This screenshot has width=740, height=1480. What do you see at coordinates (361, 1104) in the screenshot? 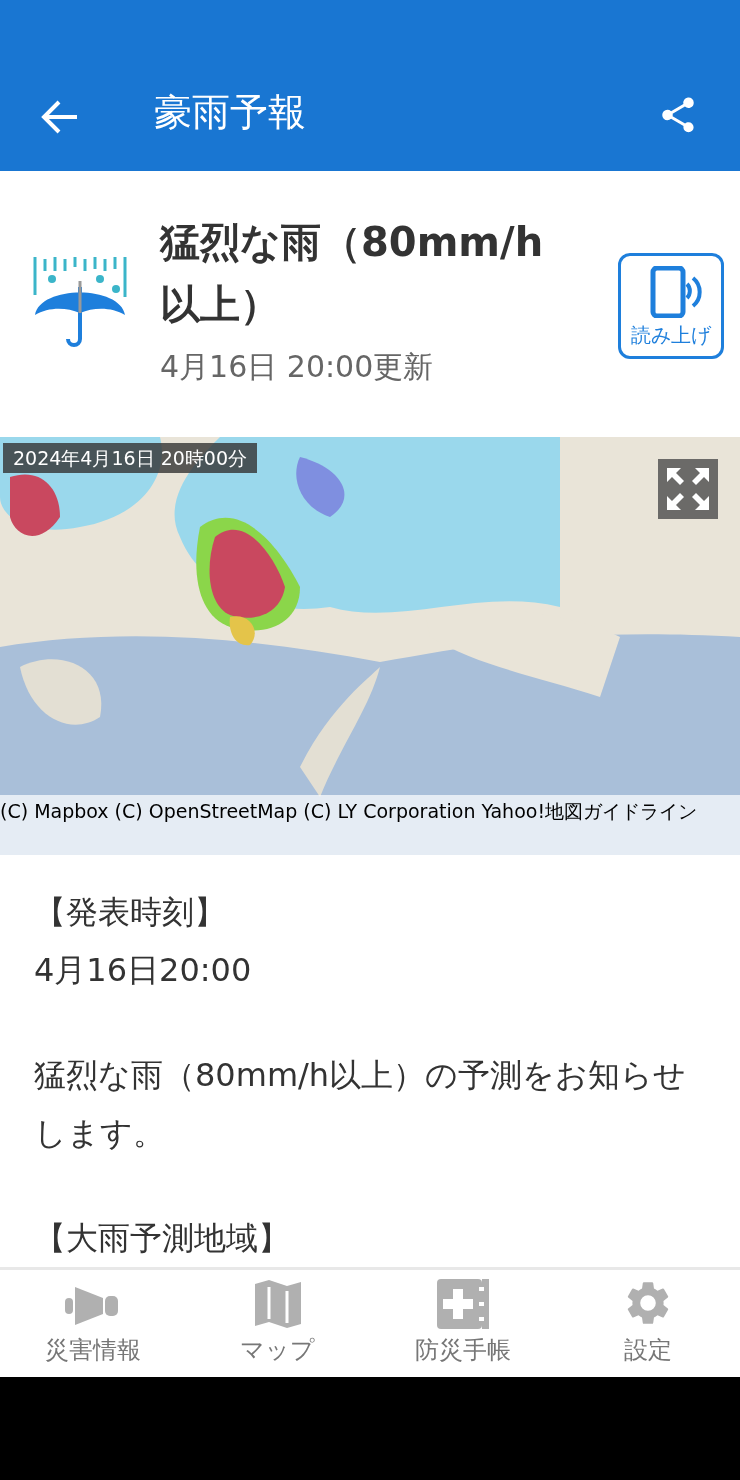
I see `forecast-message: 猛烈な雨（80mm/h以上）の予測をお知らせします。` at bounding box center [361, 1104].